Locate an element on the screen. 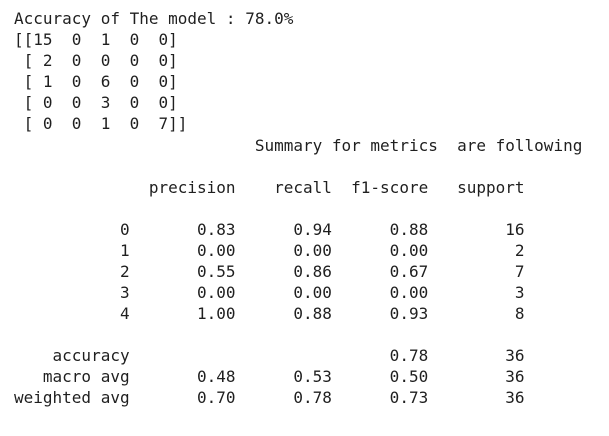 This screenshot has height=436, width=609. report-row-2: 2 0.55 0.86 0.67 7 is located at coordinates (269, 271).